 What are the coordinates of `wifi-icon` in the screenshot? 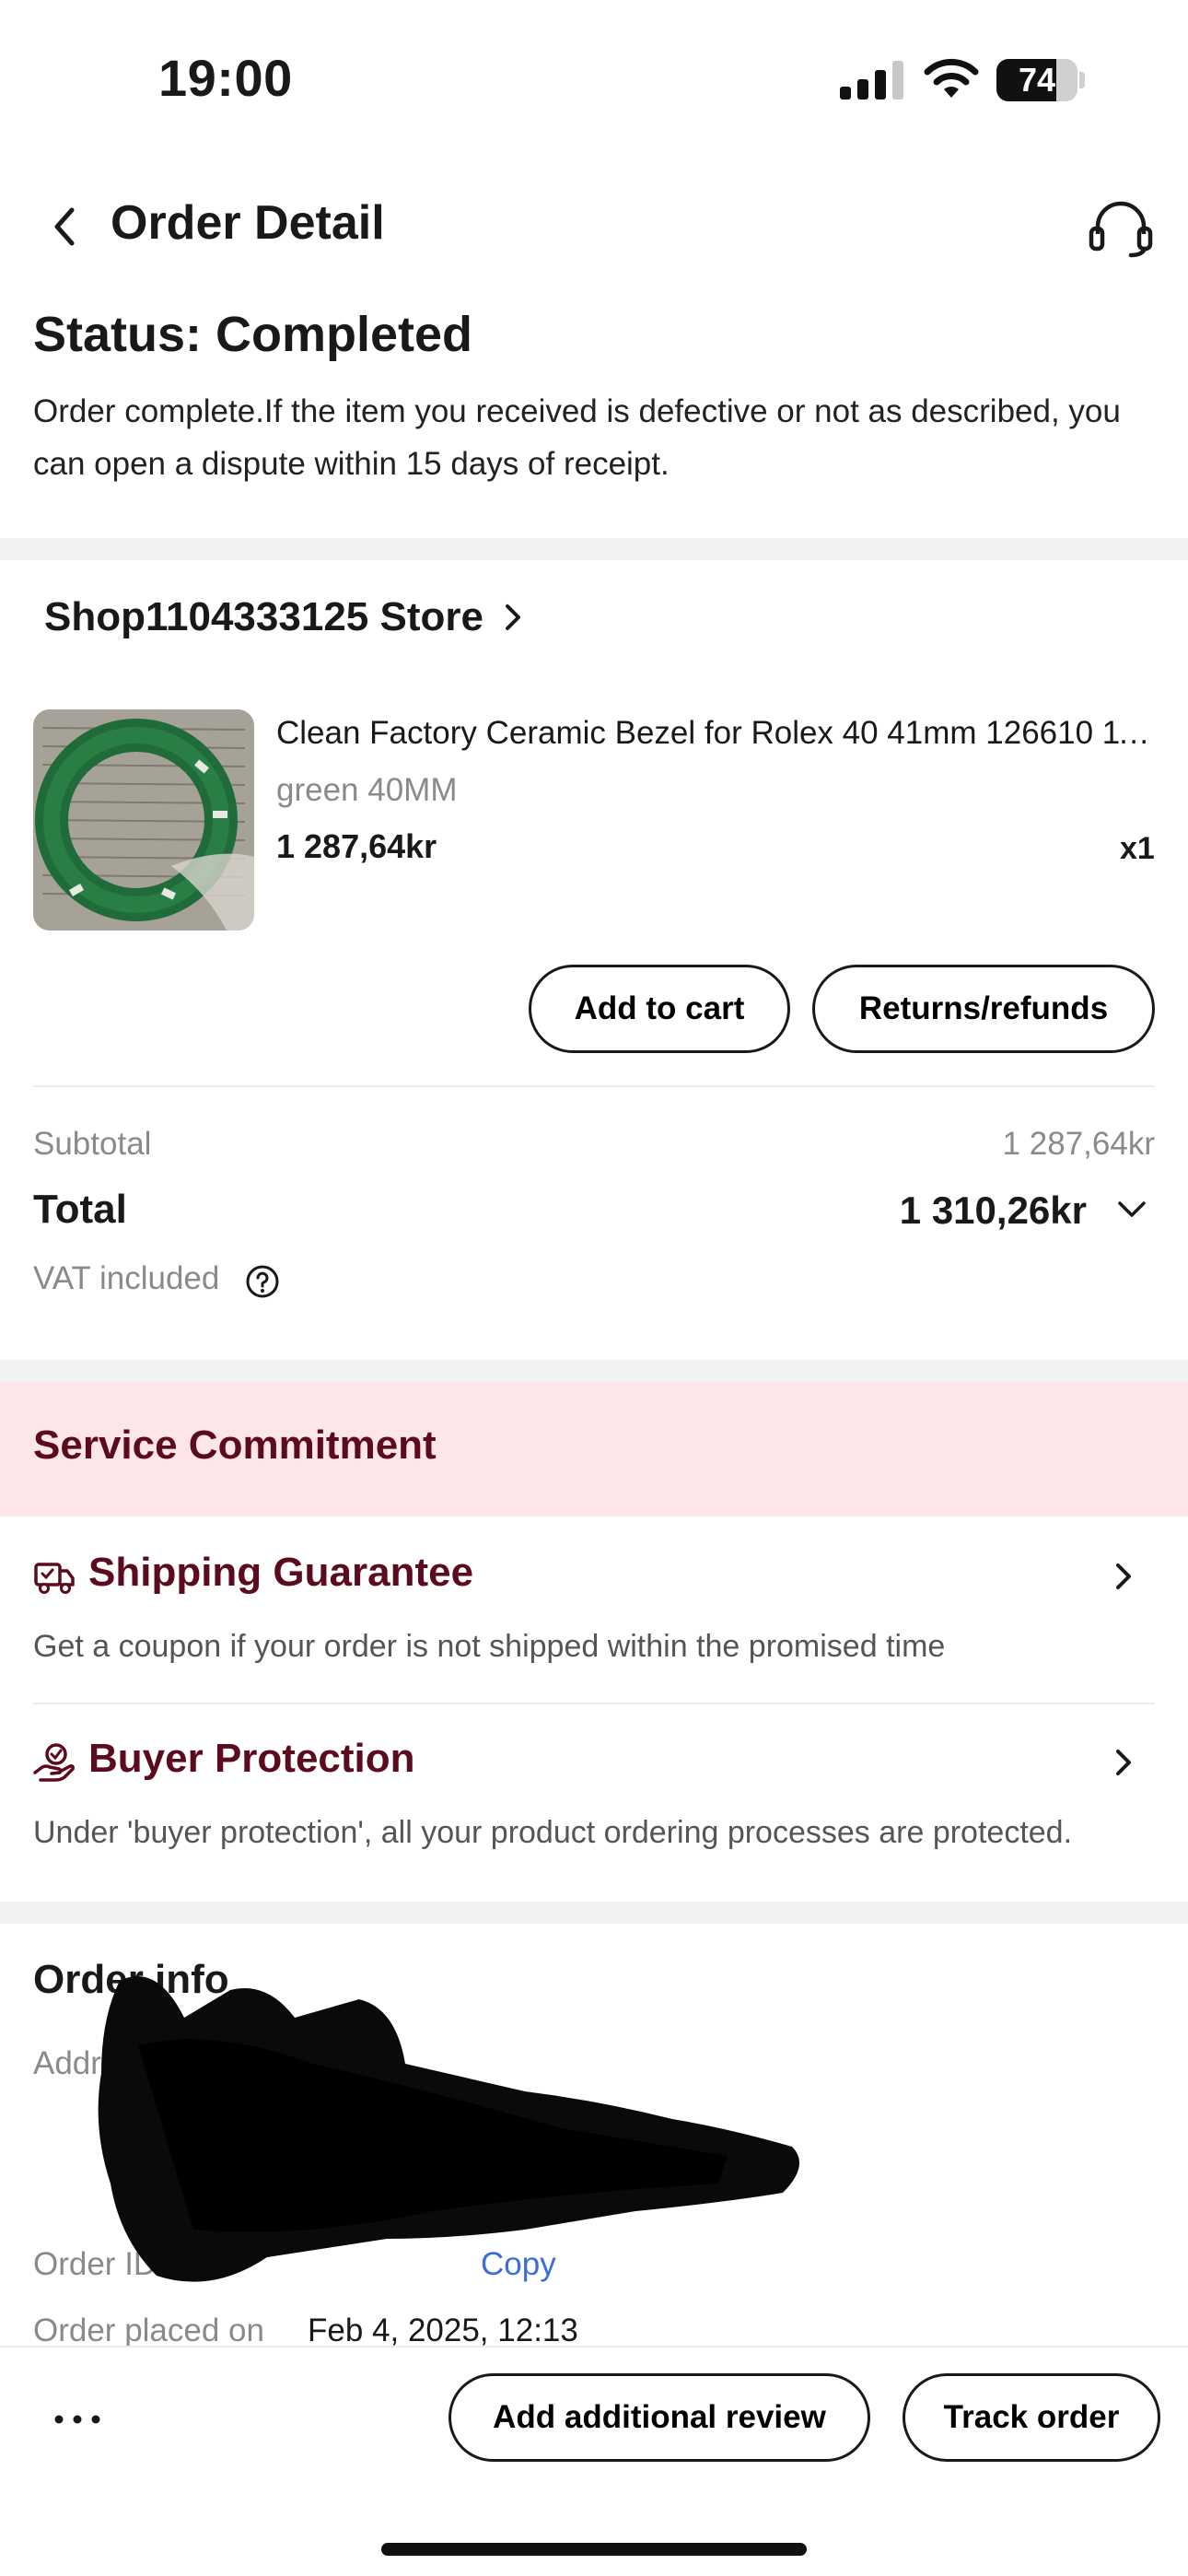 It's located at (951, 78).